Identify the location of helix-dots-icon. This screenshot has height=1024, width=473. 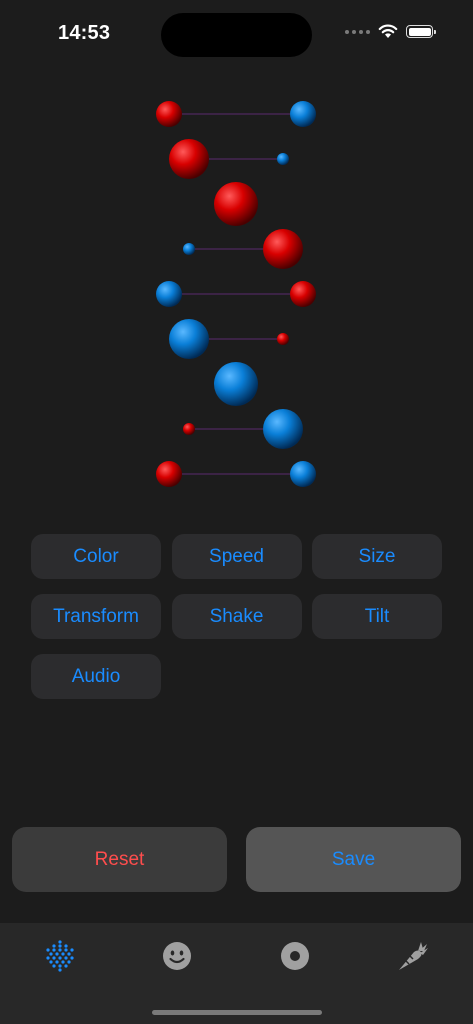
(60, 956).